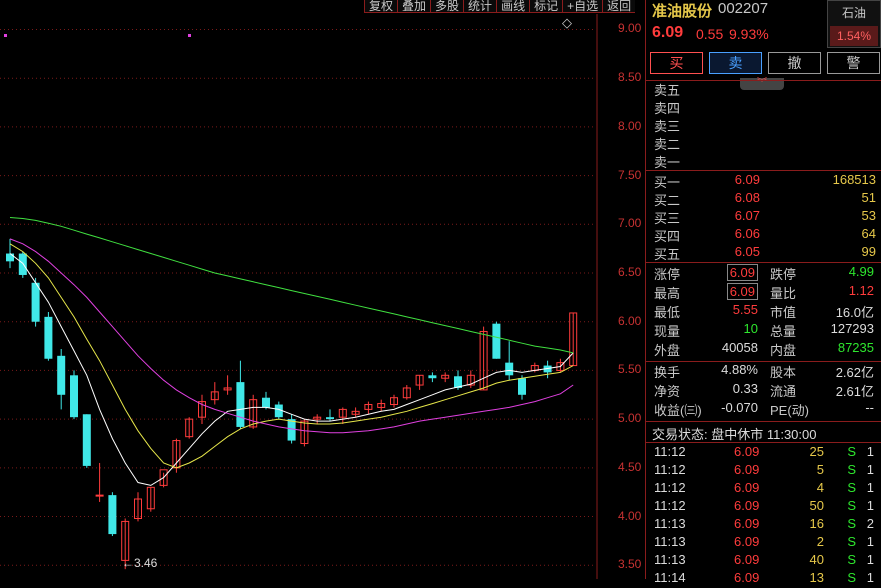 This screenshot has width=881, height=588. What do you see at coordinates (763, 579) in the screenshot?
I see `tick-row: 11:14 6.09 13 S 1` at bounding box center [763, 579].